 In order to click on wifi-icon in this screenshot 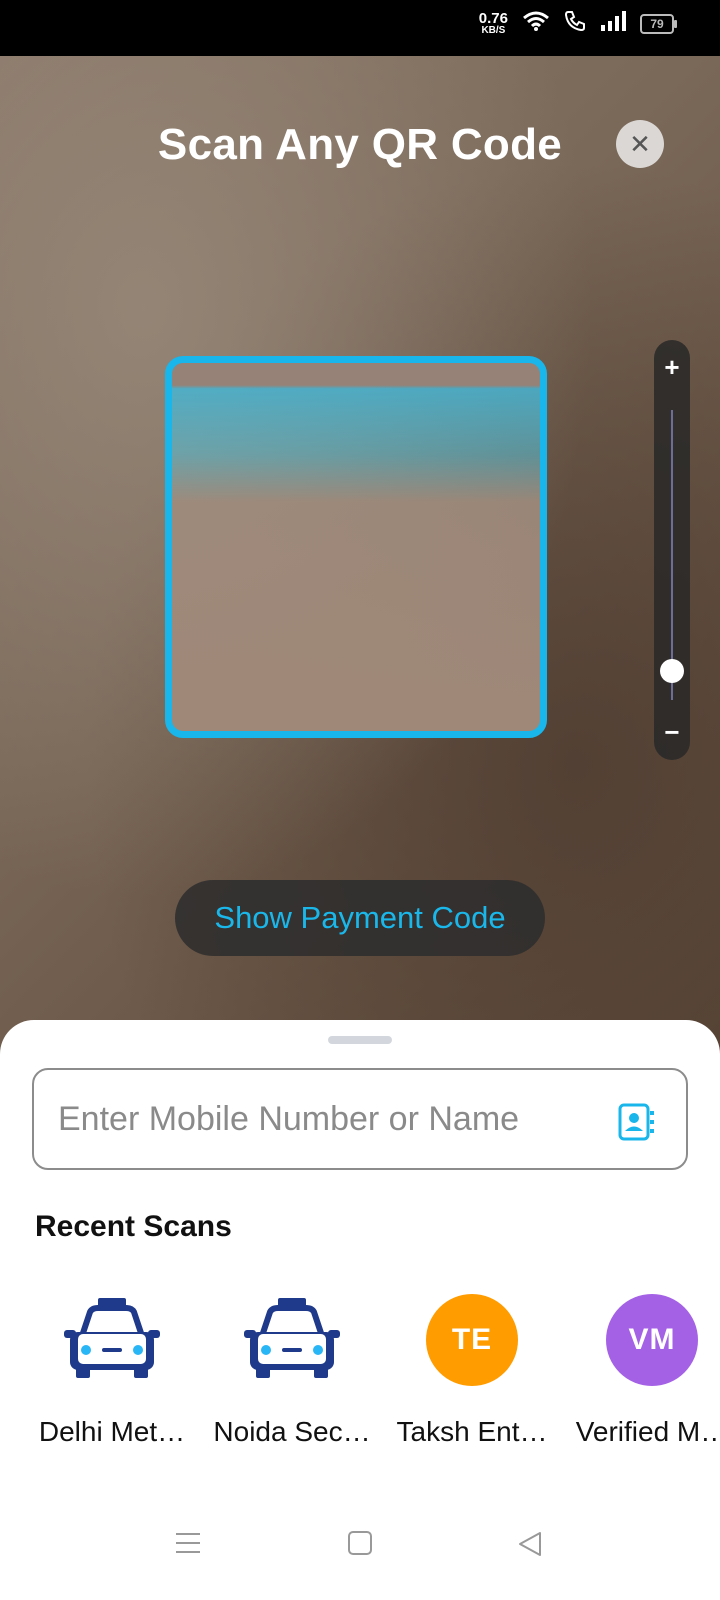, I will do `click(536, 23)`.